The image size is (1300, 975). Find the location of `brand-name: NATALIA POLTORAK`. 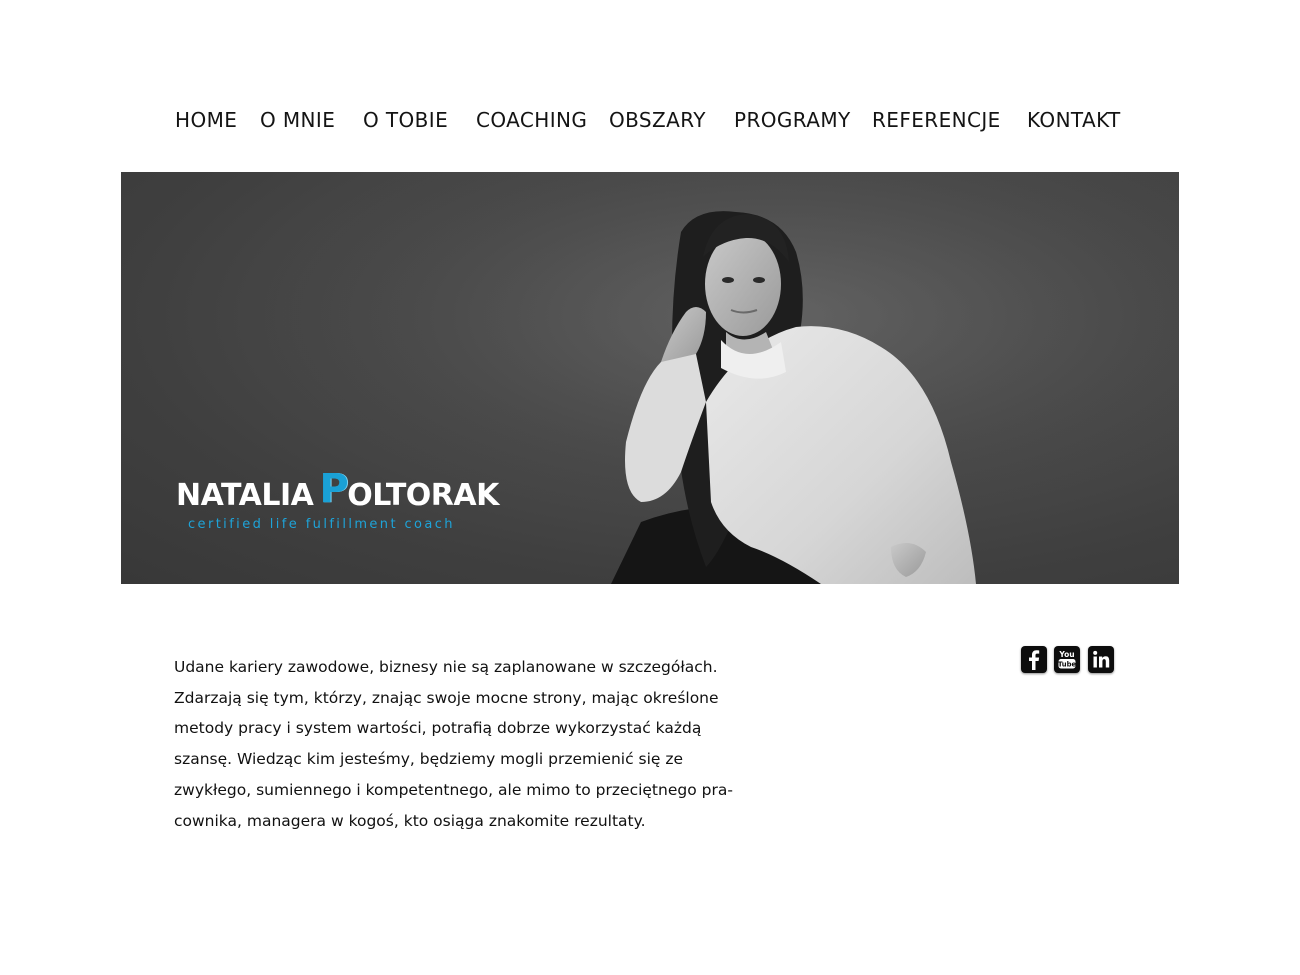

brand-name: NATALIA POLTORAK is located at coordinates (337, 490).